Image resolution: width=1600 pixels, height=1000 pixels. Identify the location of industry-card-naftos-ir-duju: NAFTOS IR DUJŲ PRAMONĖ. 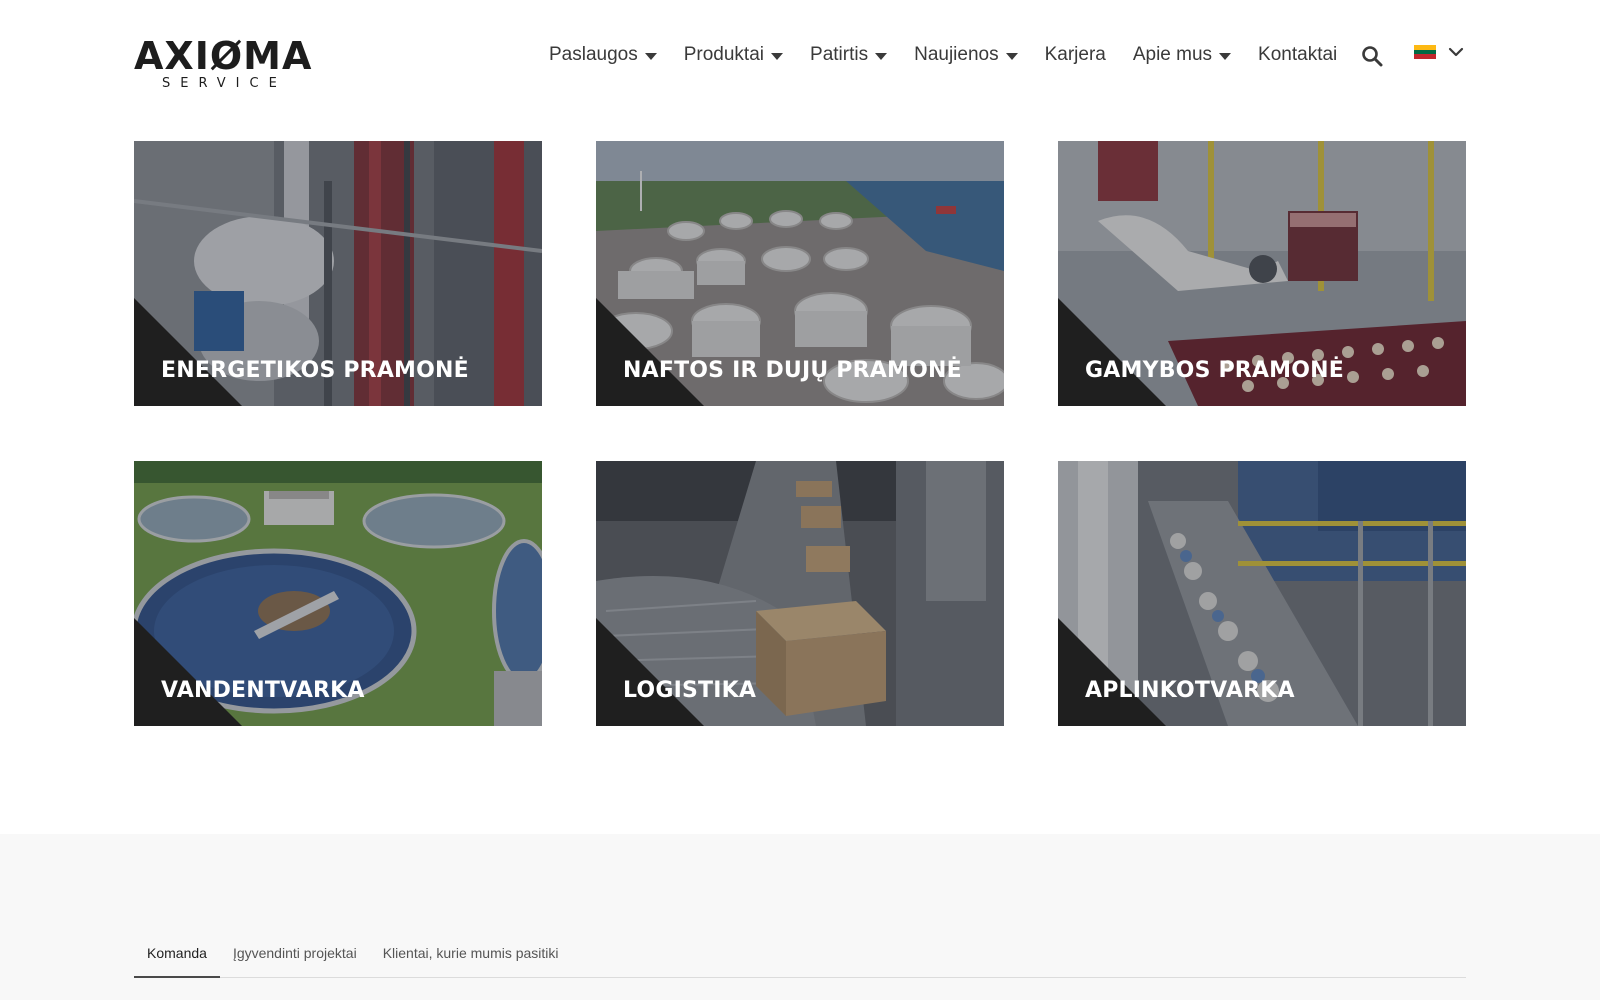
(800, 273).